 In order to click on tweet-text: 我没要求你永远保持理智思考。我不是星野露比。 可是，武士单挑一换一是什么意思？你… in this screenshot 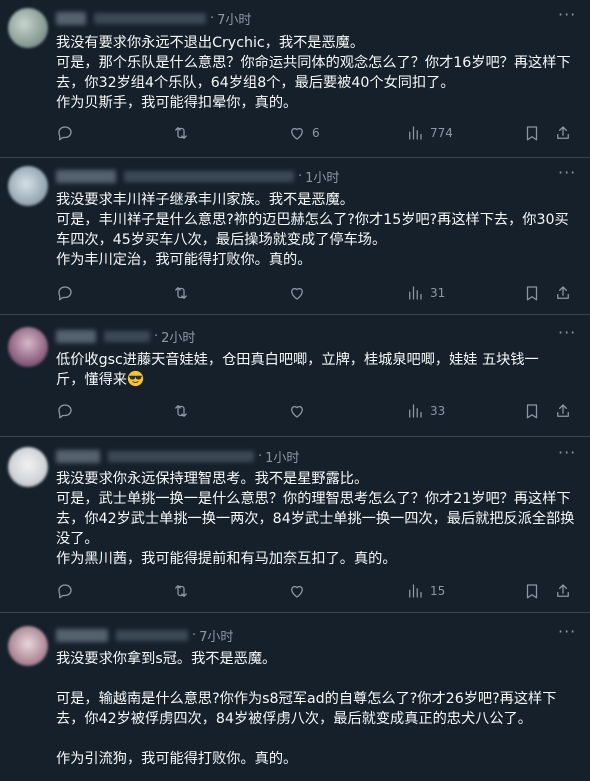, I will do `click(315, 519)`.